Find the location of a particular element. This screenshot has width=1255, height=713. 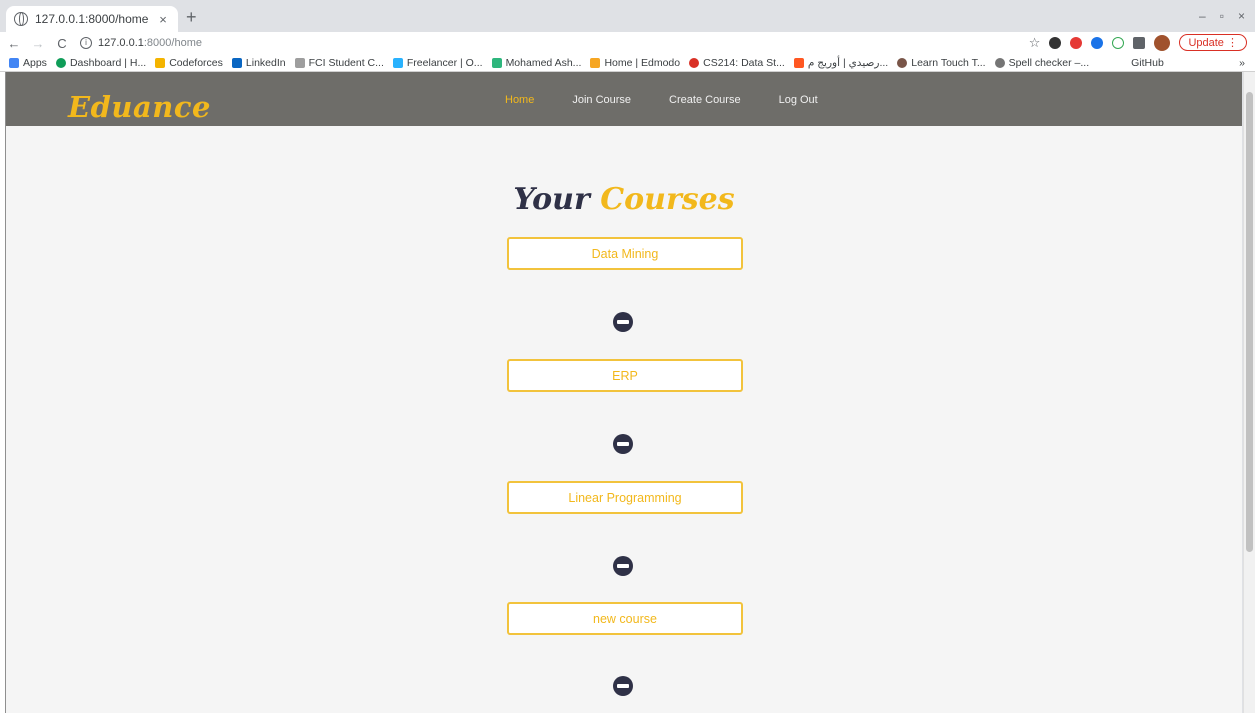

globe-icon is located at coordinates (21, 19).